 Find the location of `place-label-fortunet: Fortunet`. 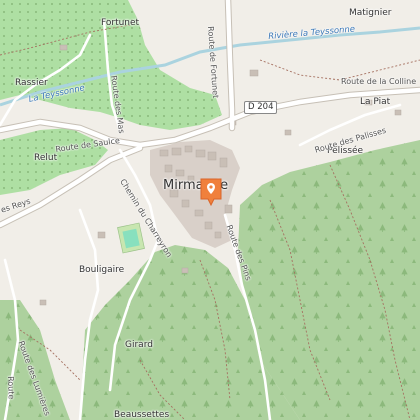

place-label-fortunet: Fortunet is located at coordinates (120, 23).